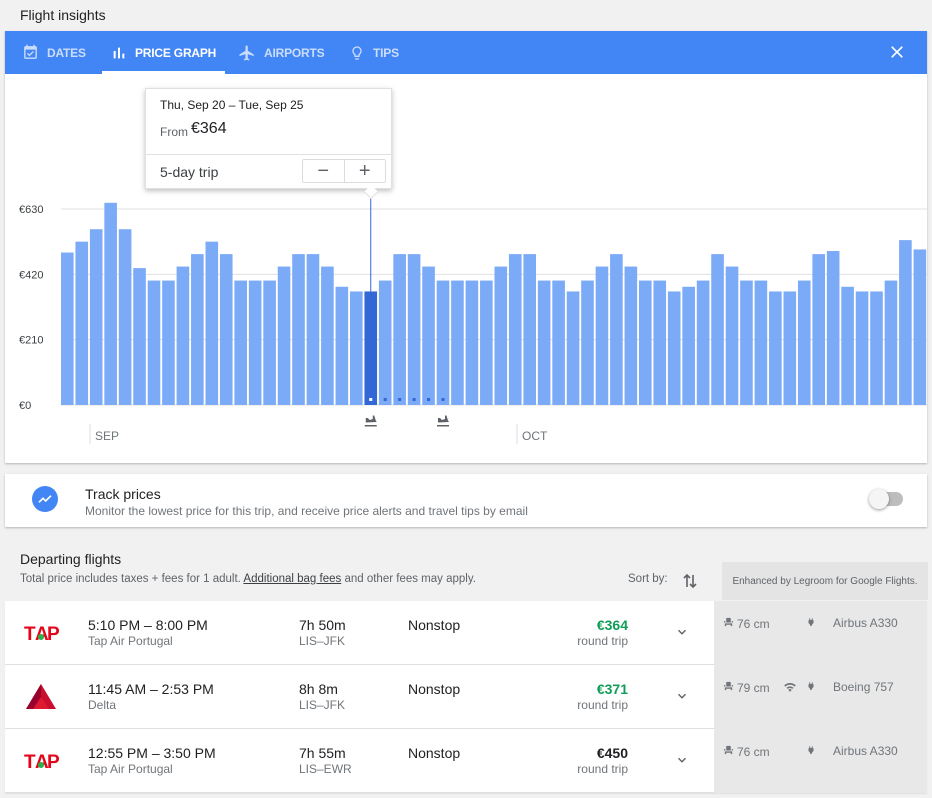  I want to click on tab-price-graph: PRICE GRAPH, so click(164, 52).